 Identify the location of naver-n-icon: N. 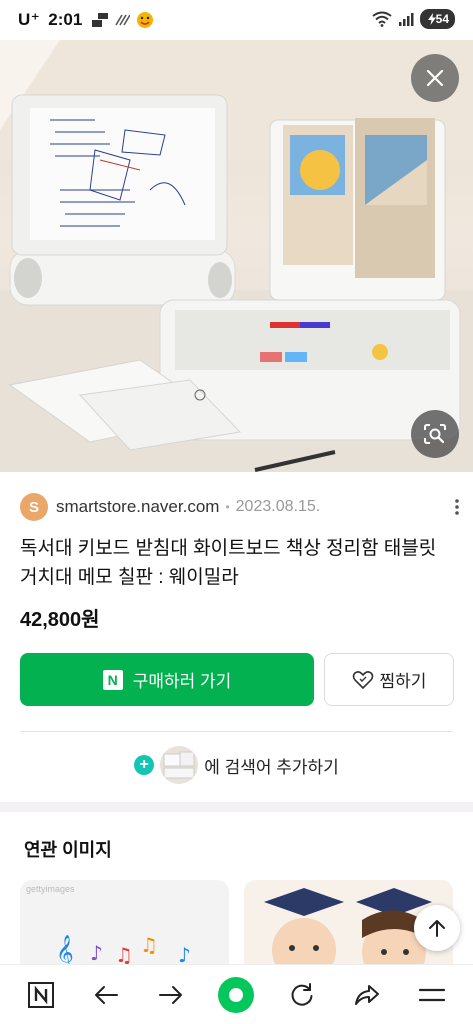
(112, 679).